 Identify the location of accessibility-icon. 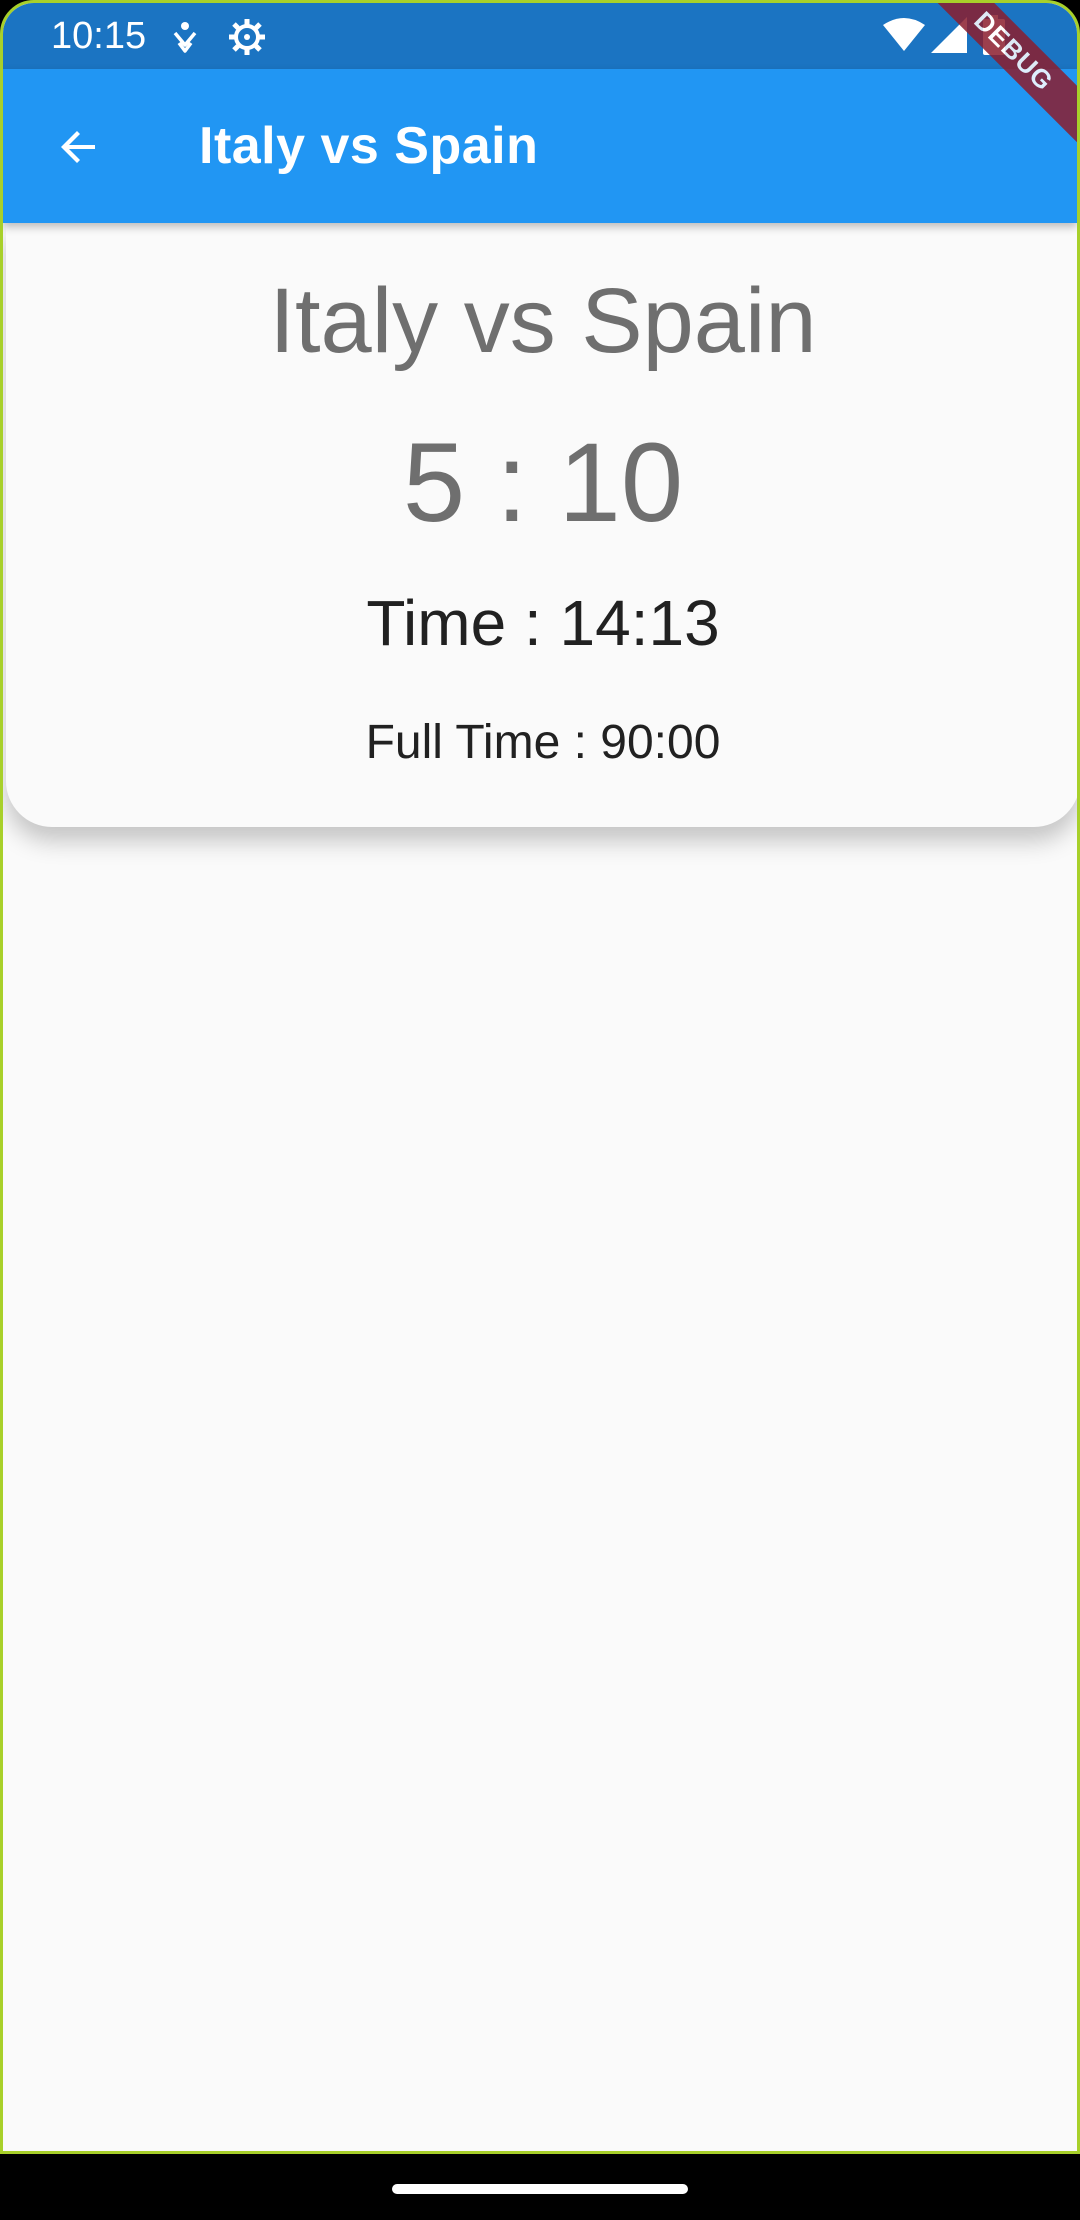
(185, 37).